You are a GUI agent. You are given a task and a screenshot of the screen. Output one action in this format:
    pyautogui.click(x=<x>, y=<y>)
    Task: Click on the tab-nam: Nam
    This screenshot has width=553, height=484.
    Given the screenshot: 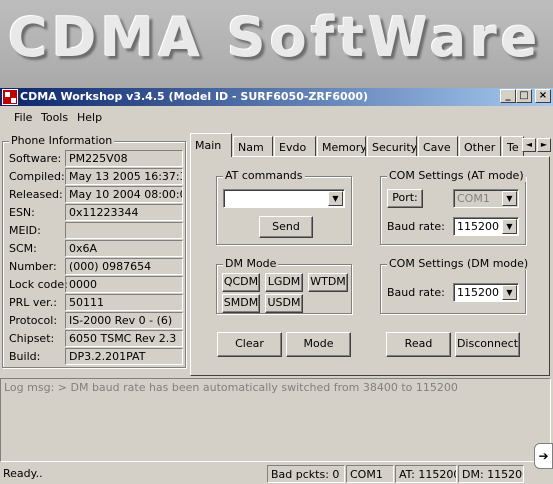 What is the action you would take?
    pyautogui.click(x=253, y=146)
    